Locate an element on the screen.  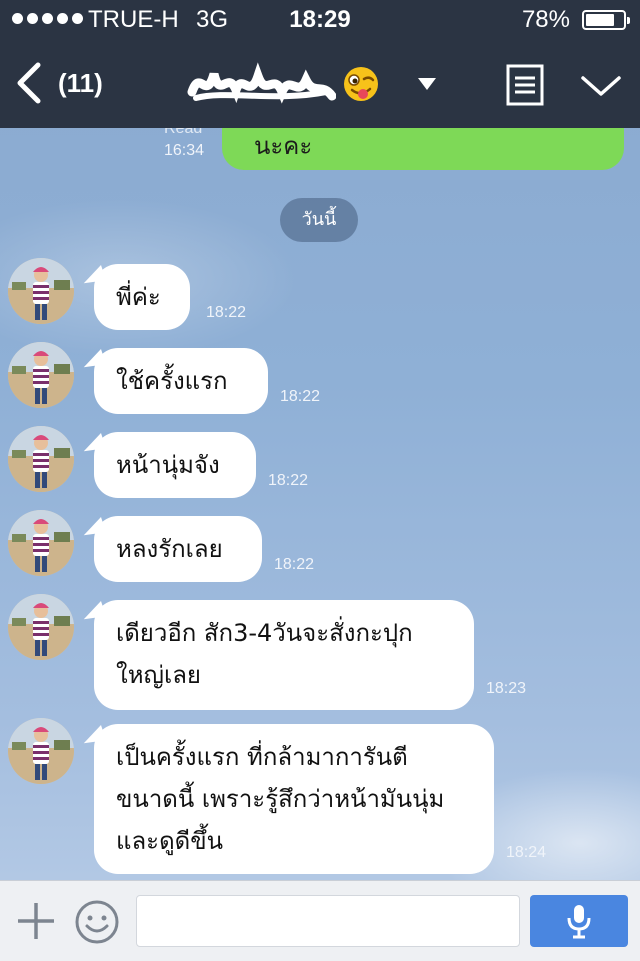
battery-percent: 78% is located at coordinates (545, 19).